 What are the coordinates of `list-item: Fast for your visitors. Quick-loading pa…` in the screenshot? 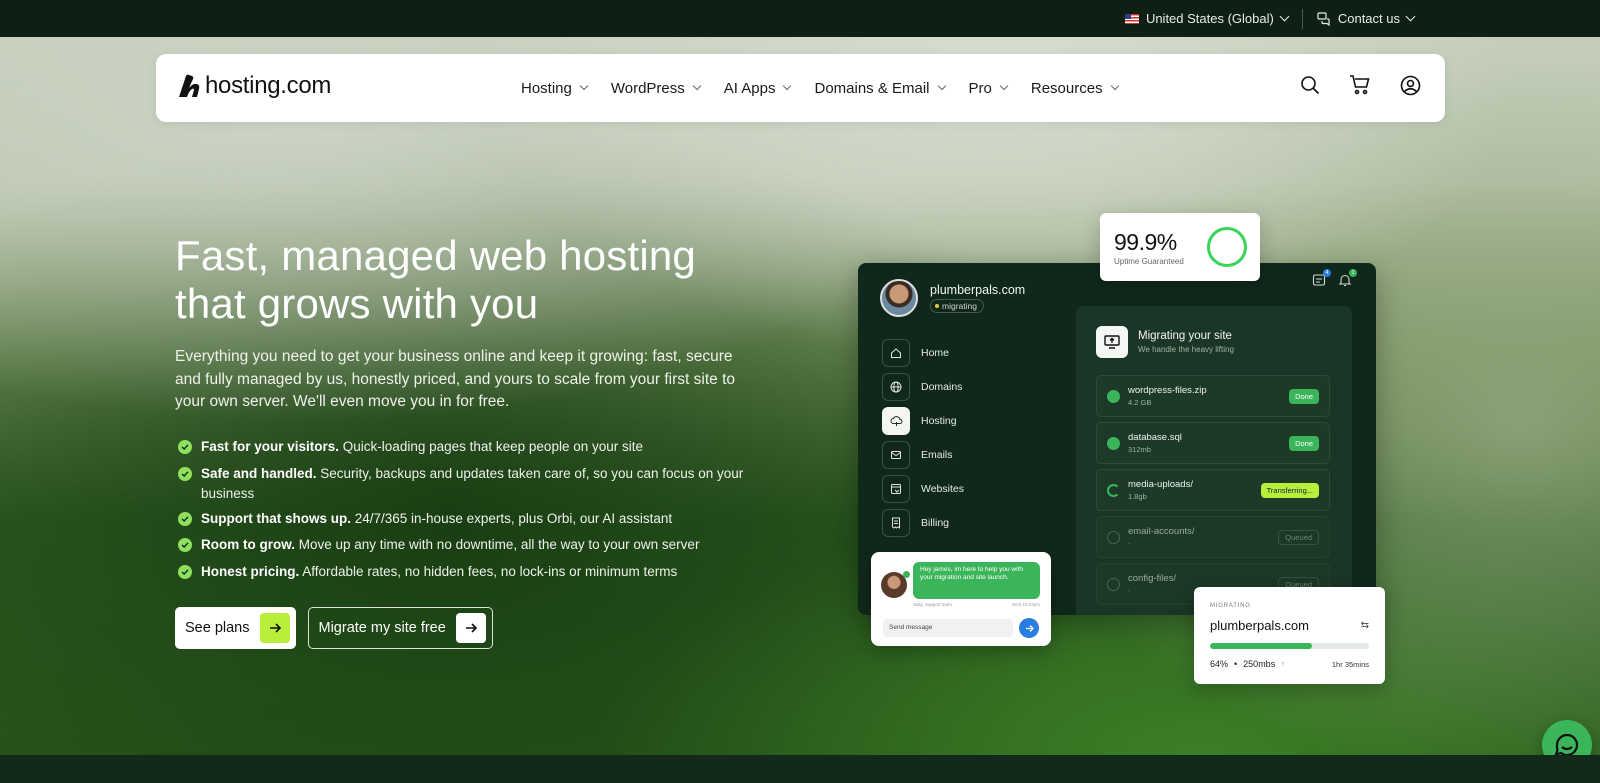 It's located at (465, 447).